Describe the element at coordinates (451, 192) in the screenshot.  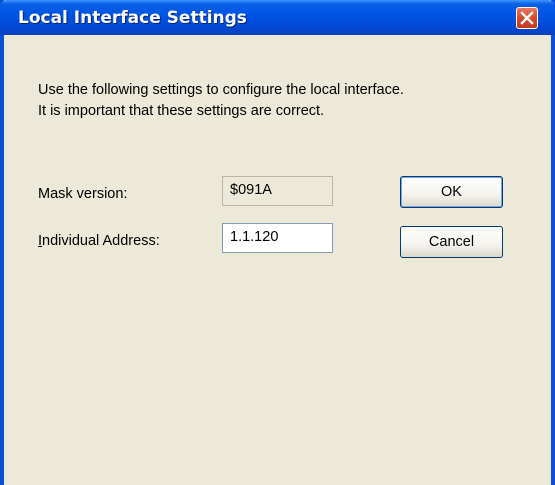
I see `ok-button: OK` at that location.